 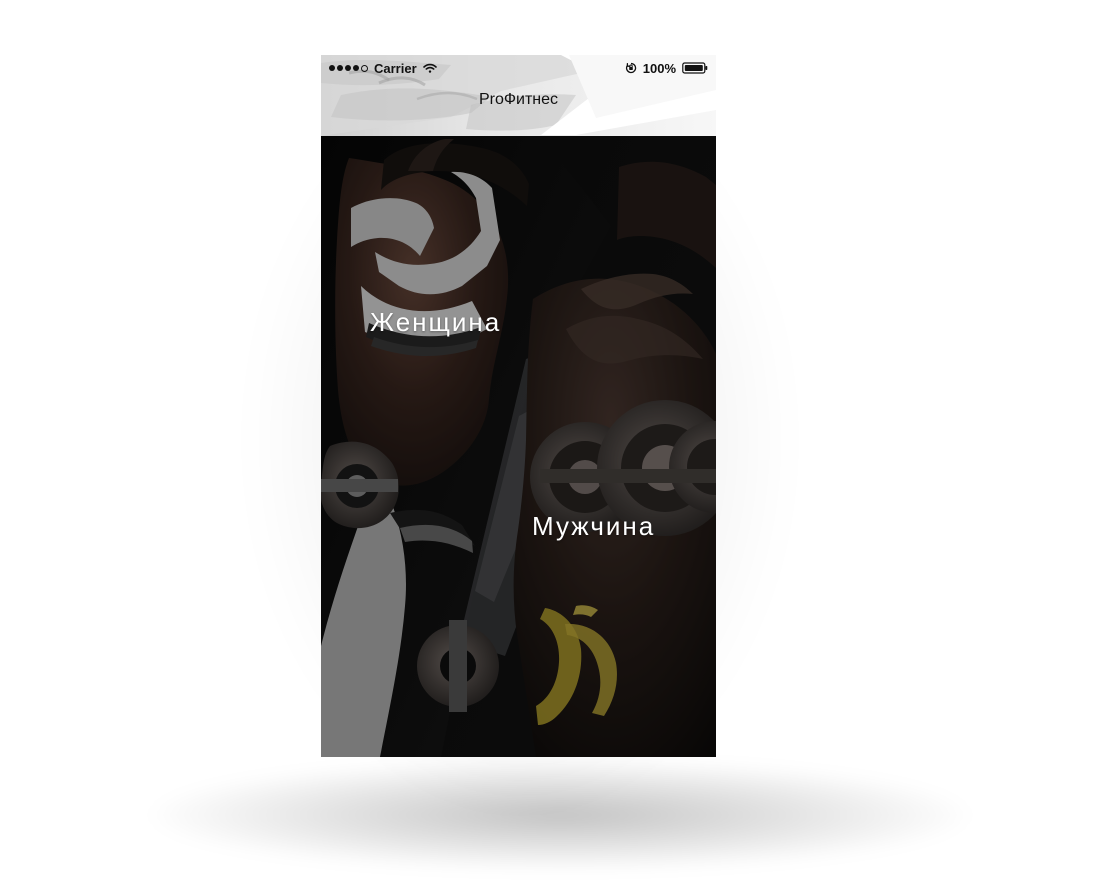 I want to click on status-left: Carrier, so click(x=383, y=68).